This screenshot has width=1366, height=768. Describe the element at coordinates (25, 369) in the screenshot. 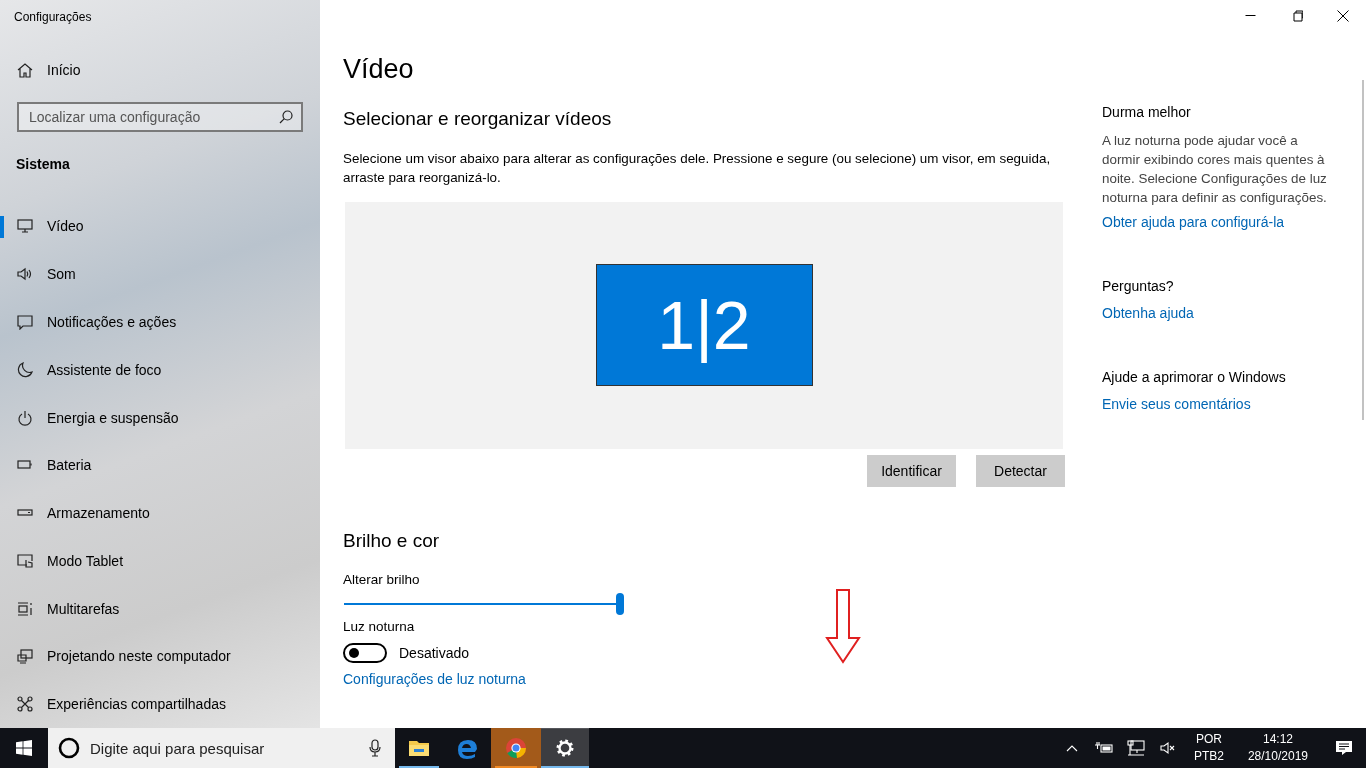

I see `moon-icon` at that location.